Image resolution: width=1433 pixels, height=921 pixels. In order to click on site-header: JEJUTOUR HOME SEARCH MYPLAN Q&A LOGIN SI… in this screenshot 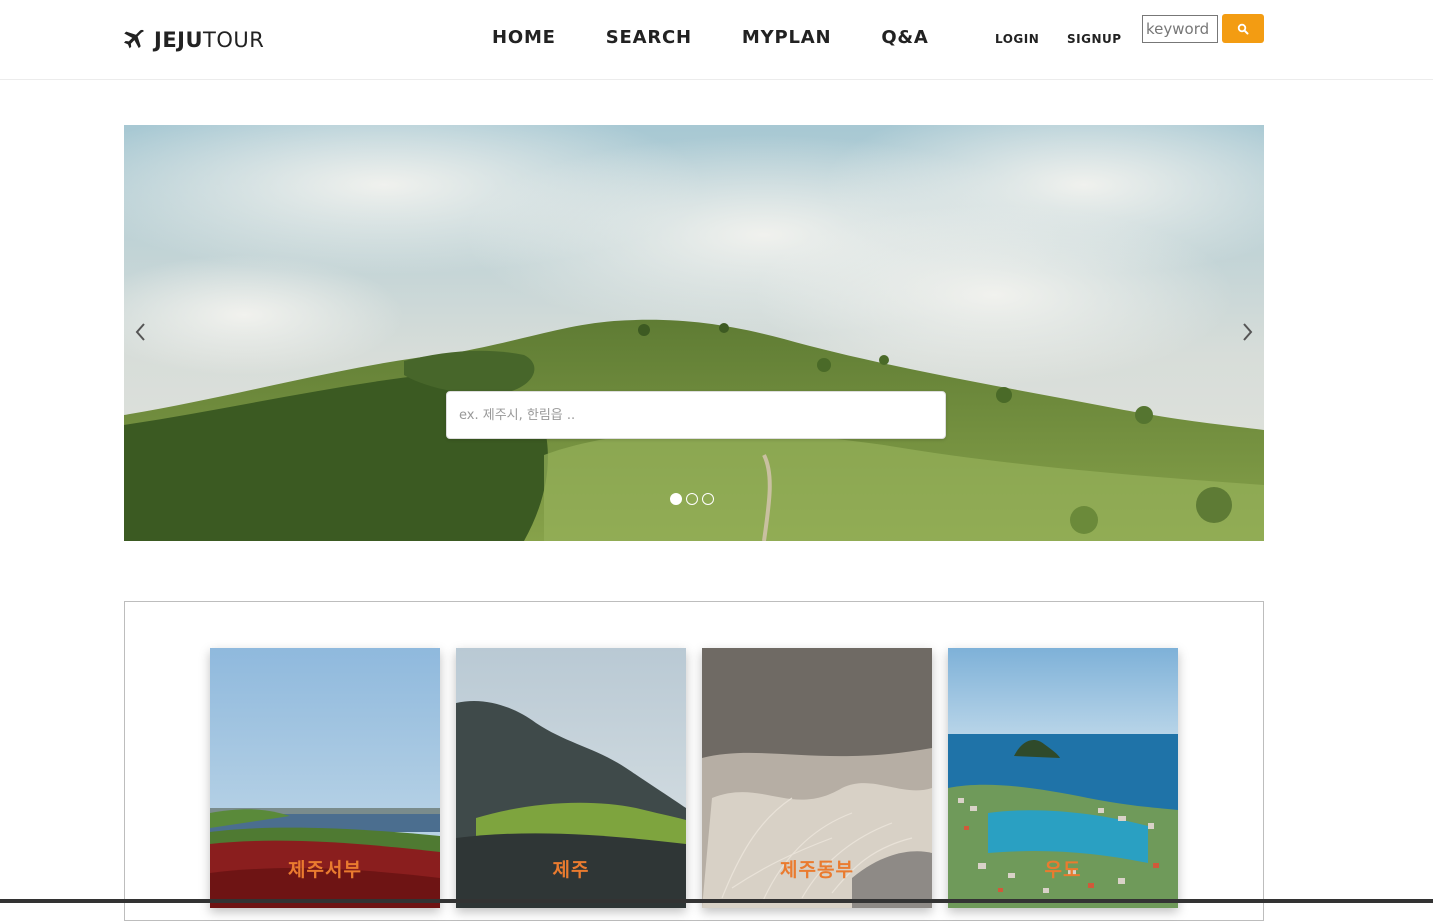, I will do `click(716, 40)`.